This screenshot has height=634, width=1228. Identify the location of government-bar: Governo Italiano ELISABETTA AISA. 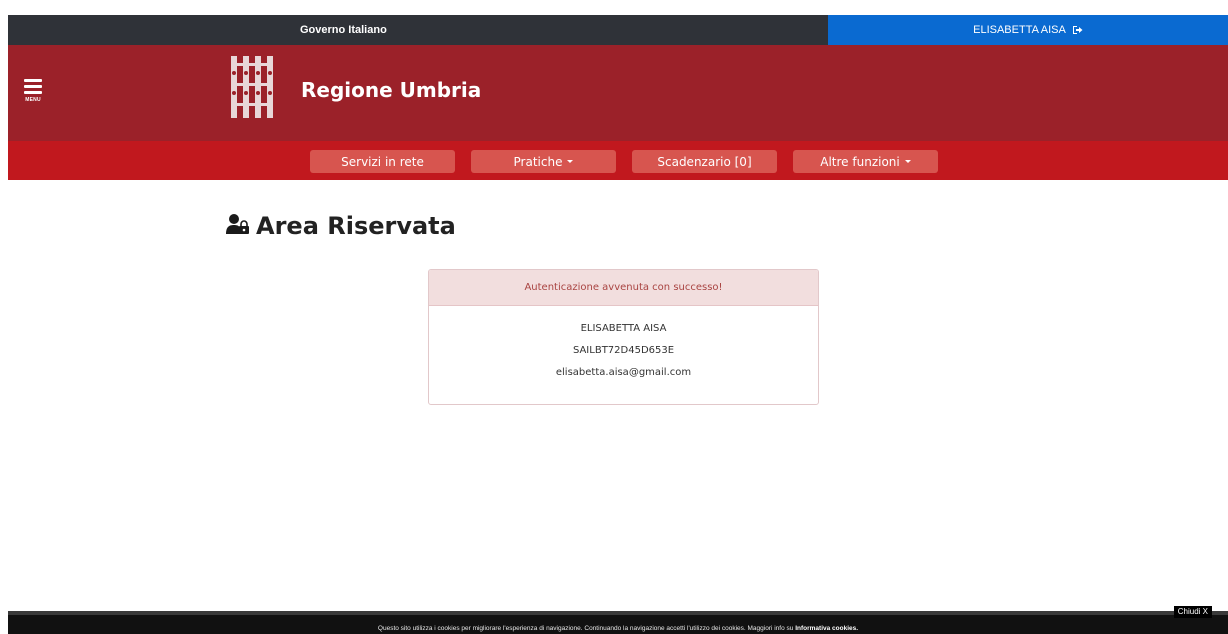
(618, 30).